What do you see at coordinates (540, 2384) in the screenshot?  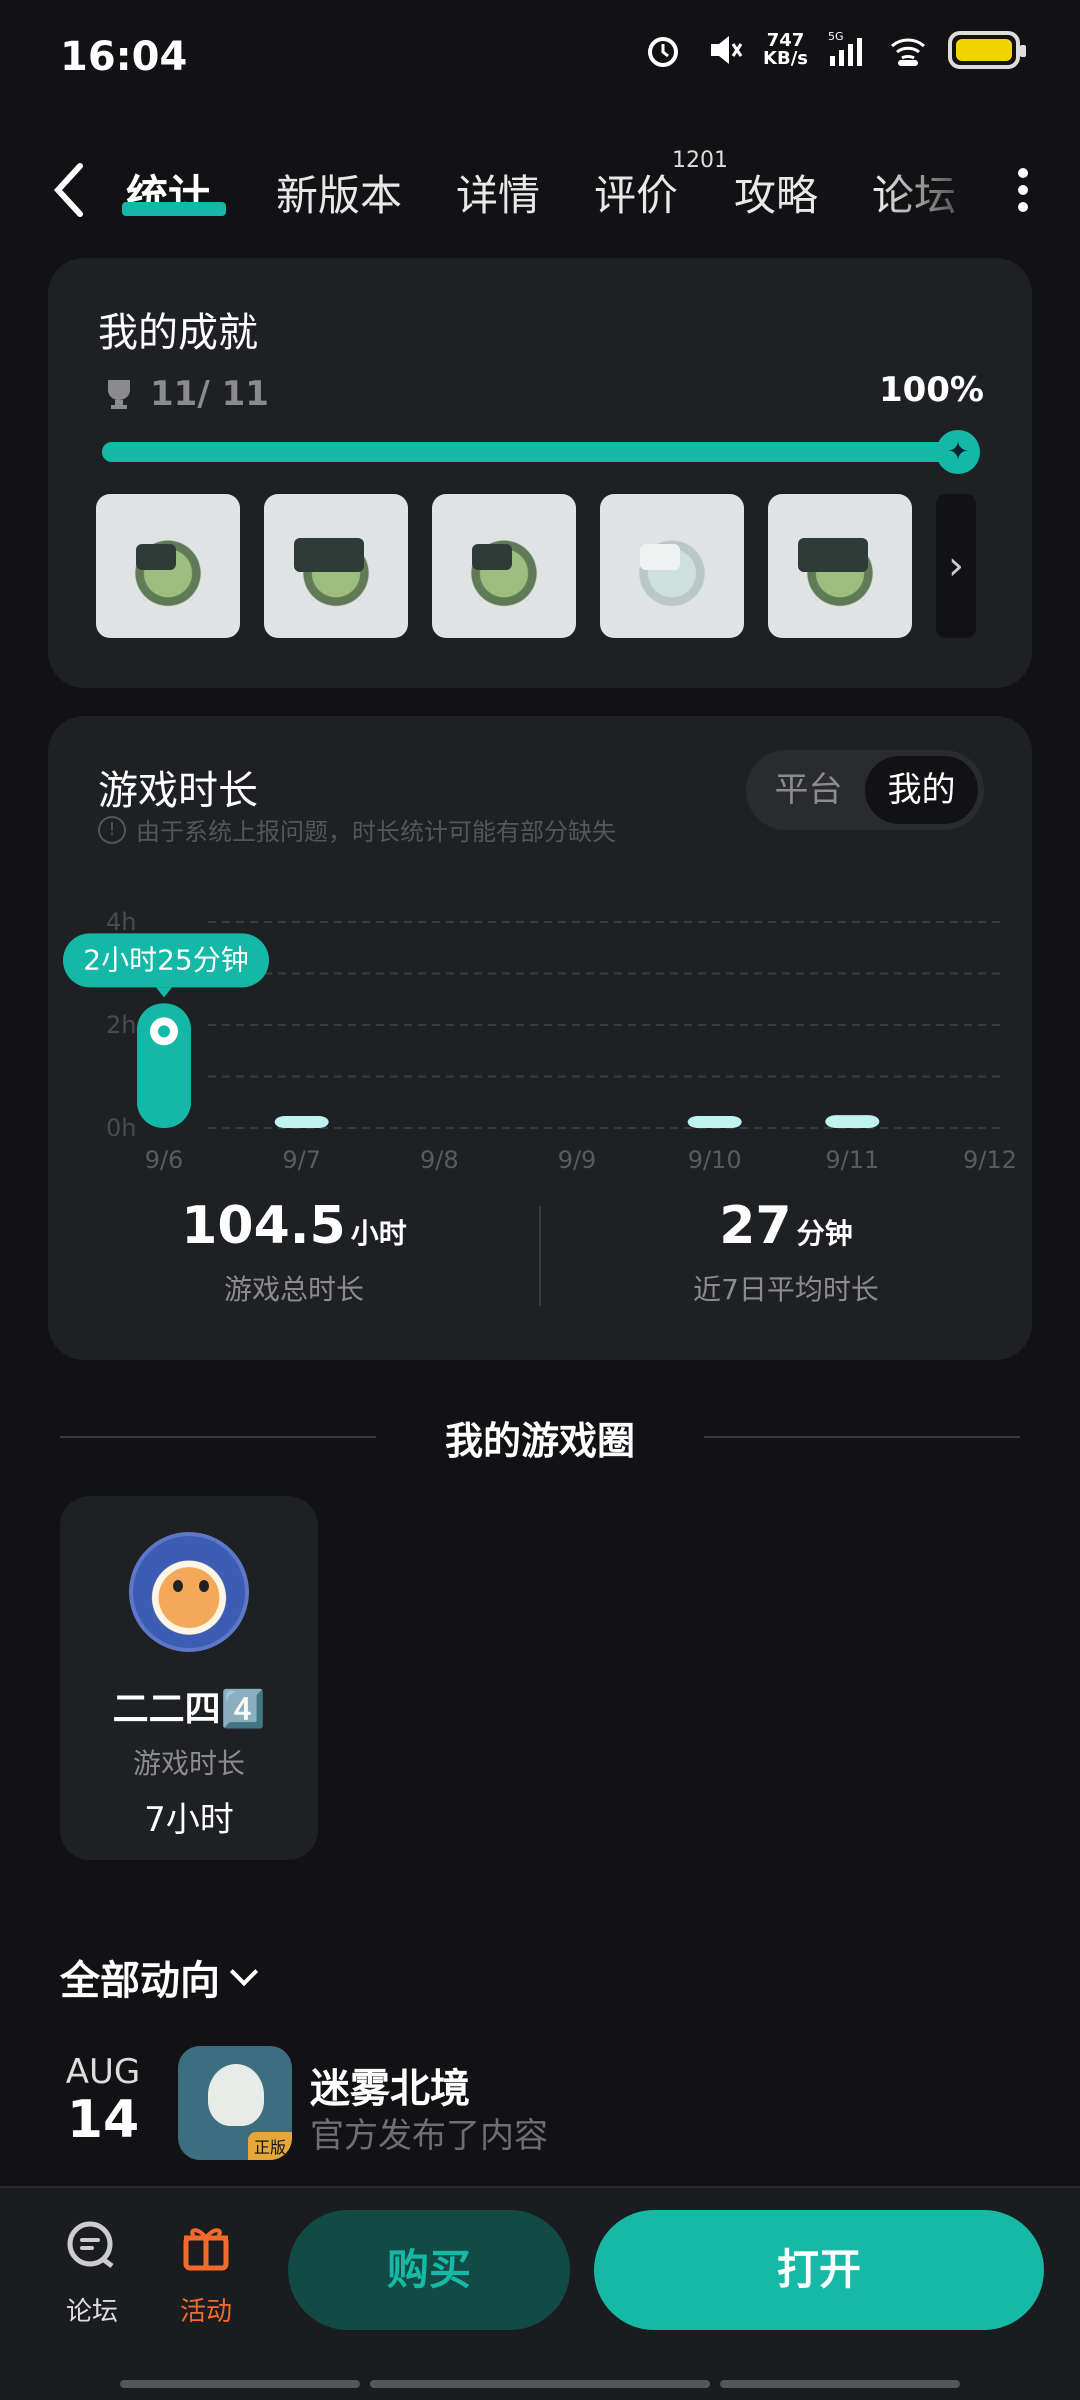 I see `gesture-bar` at bounding box center [540, 2384].